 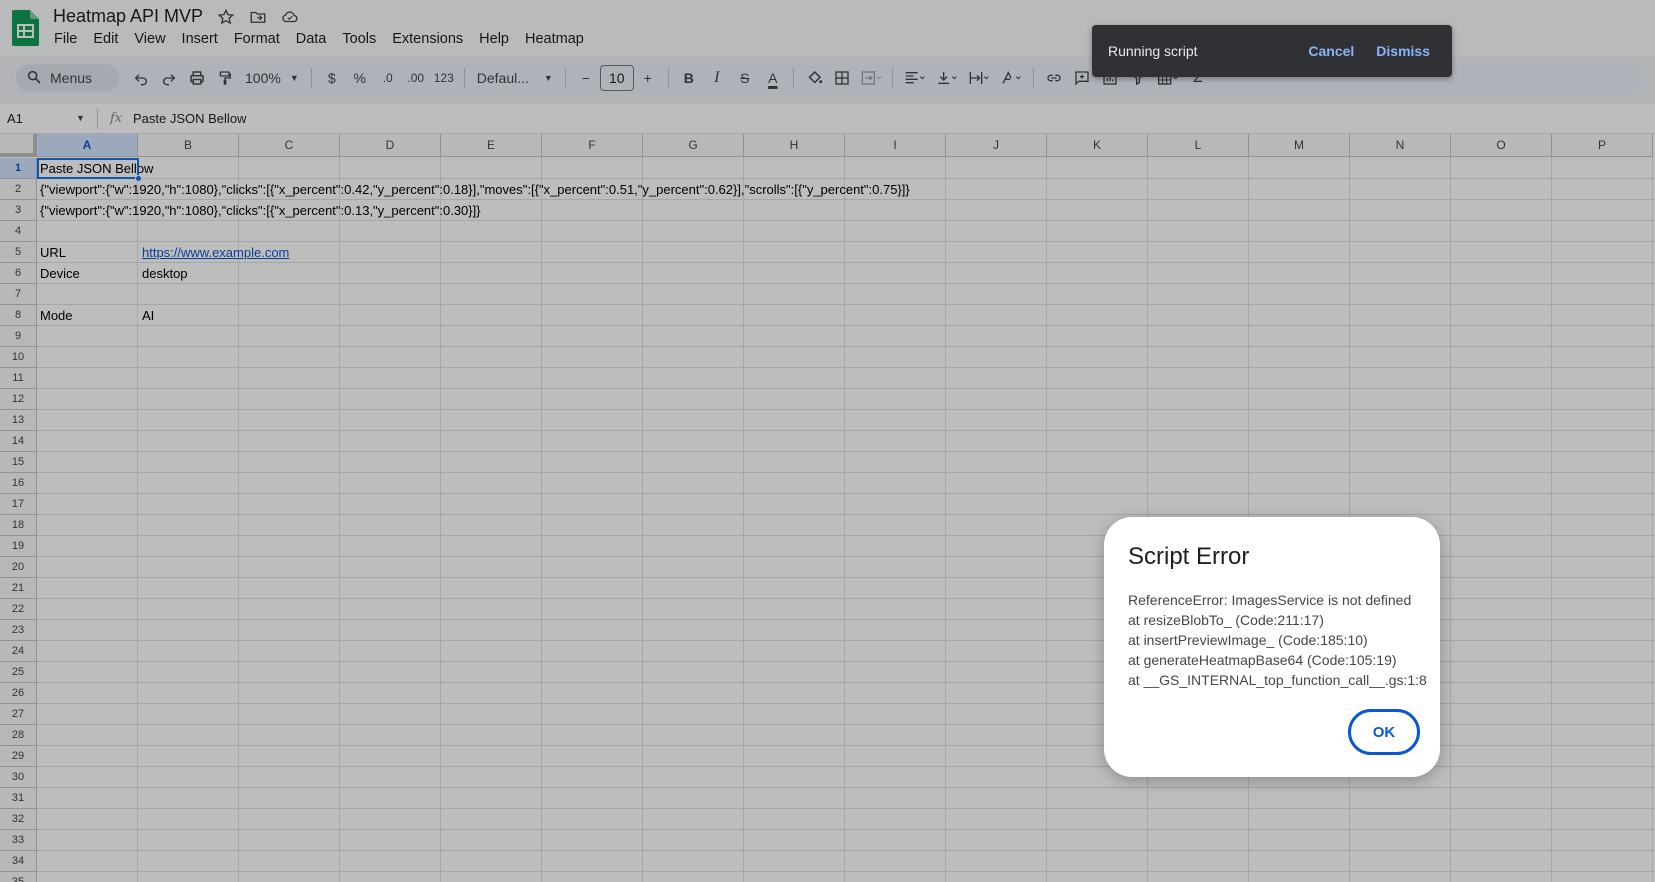 What do you see at coordinates (1262, 660) in the screenshot?
I see `stack-line: at generateHeatmapBase64 (Code:105:19)` at bounding box center [1262, 660].